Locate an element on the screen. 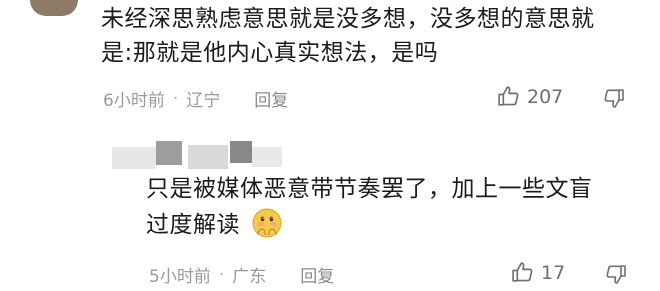 This screenshot has width=660, height=291. like-count: 207 is located at coordinates (545, 96).